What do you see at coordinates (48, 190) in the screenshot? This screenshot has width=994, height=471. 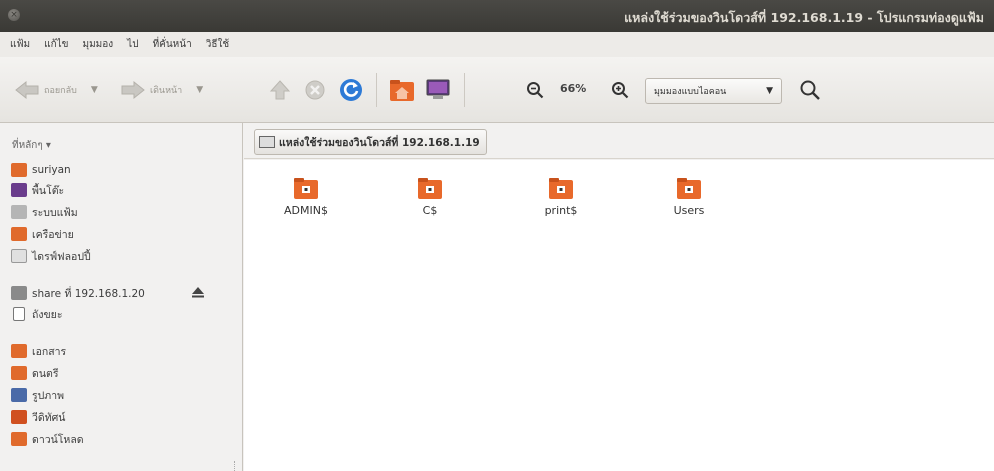 I see `sidebar-item-label: พื้นโต๊ะ` at bounding box center [48, 190].